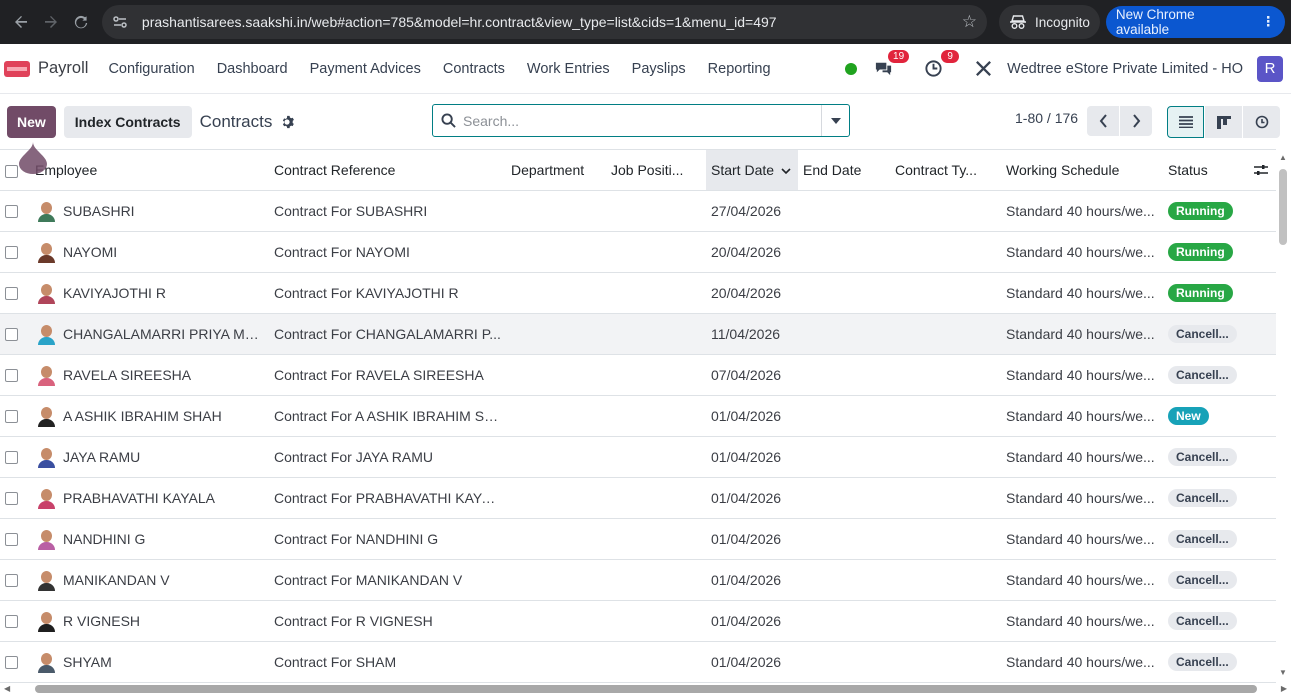  What do you see at coordinates (149, 498) in the screenshot?
I see `employee-cell: PRABHAVATHI KAYALA` at bounding box center [149, 498].